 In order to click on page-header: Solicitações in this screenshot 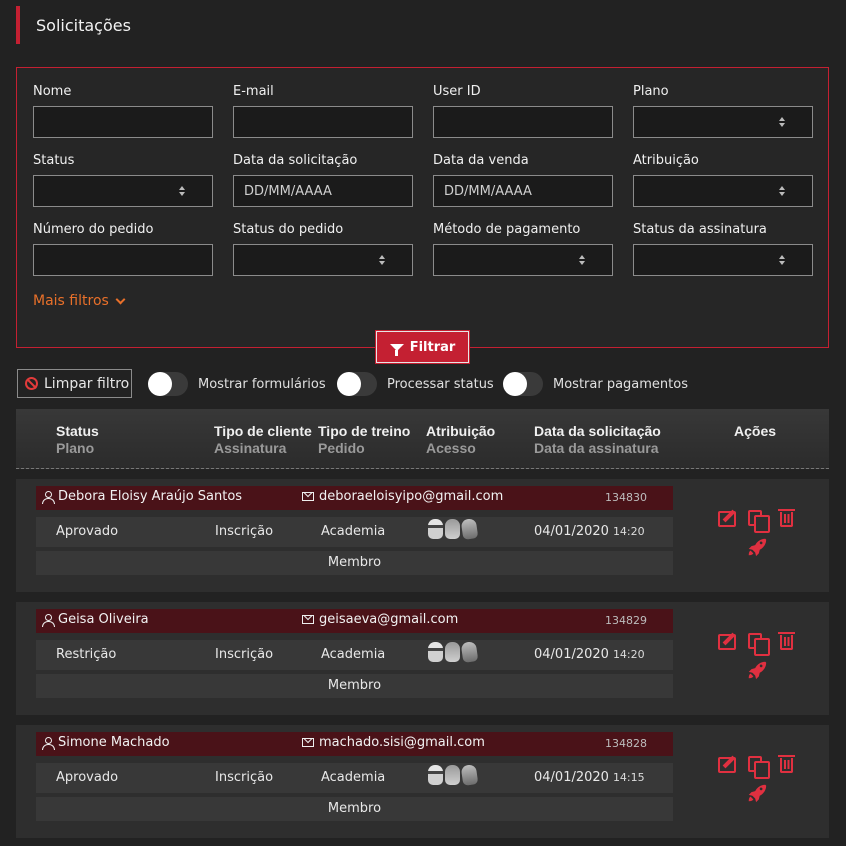, I will do `click(423, 25)`.